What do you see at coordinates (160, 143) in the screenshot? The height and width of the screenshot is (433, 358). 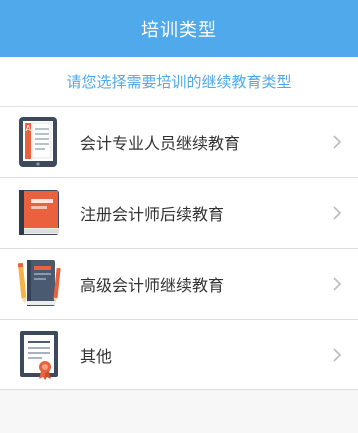 I see `item-label: 会计专业人员继续教育` at bounding box center [160, 143].